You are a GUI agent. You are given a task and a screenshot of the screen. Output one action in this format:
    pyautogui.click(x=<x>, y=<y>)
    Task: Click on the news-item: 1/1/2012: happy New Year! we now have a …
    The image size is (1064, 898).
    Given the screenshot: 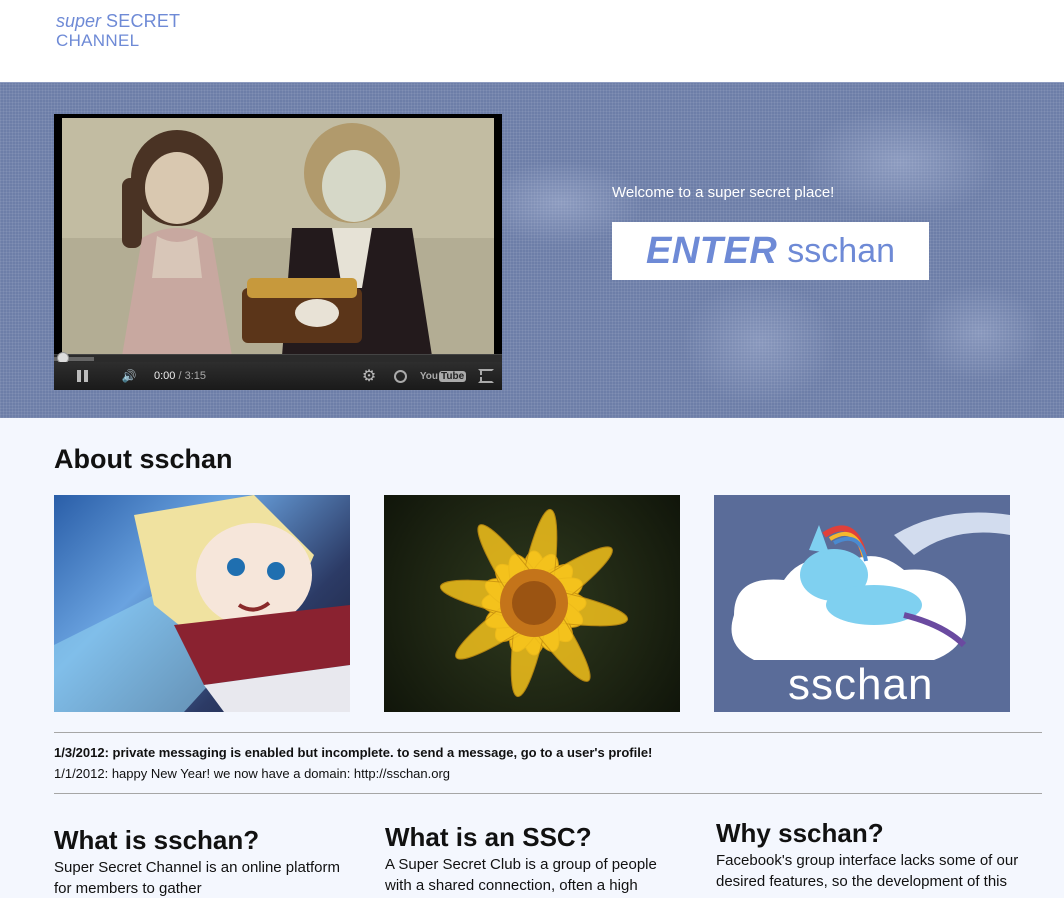 What is the action you would take?
    pyautogui.click(x=252, y=773)
    